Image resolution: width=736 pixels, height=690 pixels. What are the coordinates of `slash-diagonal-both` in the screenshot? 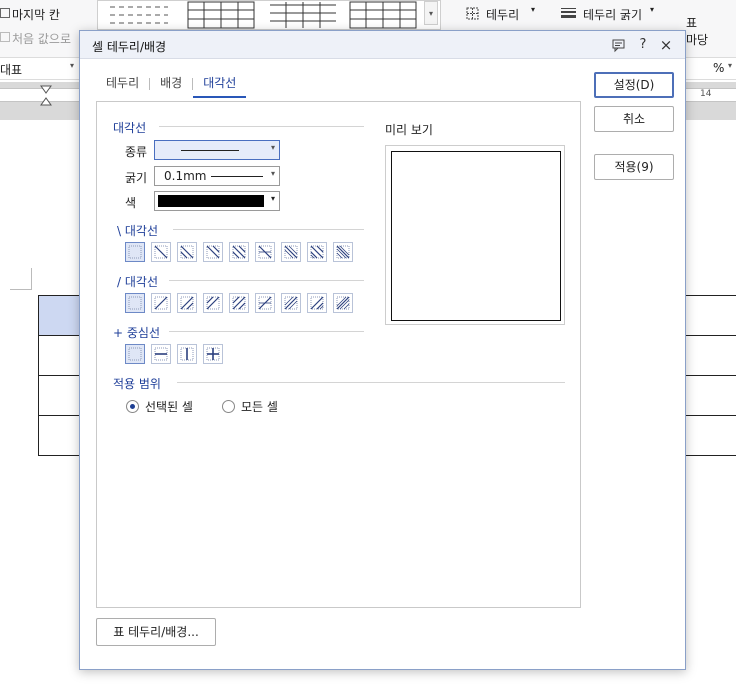 It's located at (239, 303).